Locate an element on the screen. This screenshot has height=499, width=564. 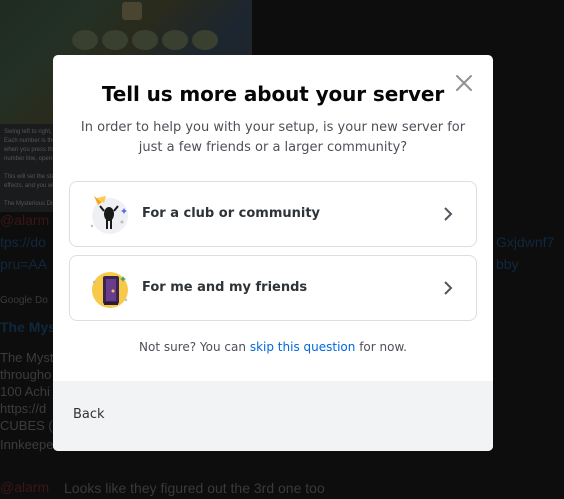
back-button: Back is located at coordinates (89, 414).